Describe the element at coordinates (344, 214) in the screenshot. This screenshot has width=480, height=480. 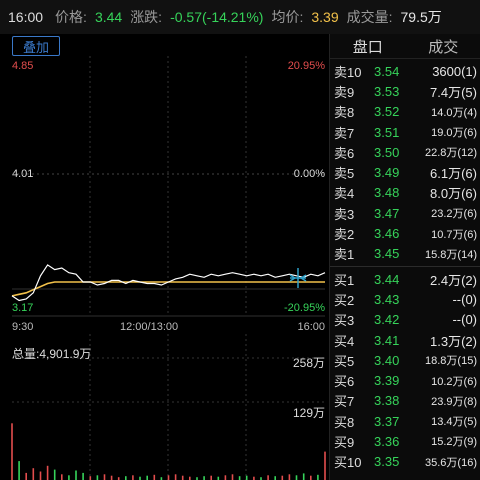
I see `ask-level-label: 卖3` at that location.